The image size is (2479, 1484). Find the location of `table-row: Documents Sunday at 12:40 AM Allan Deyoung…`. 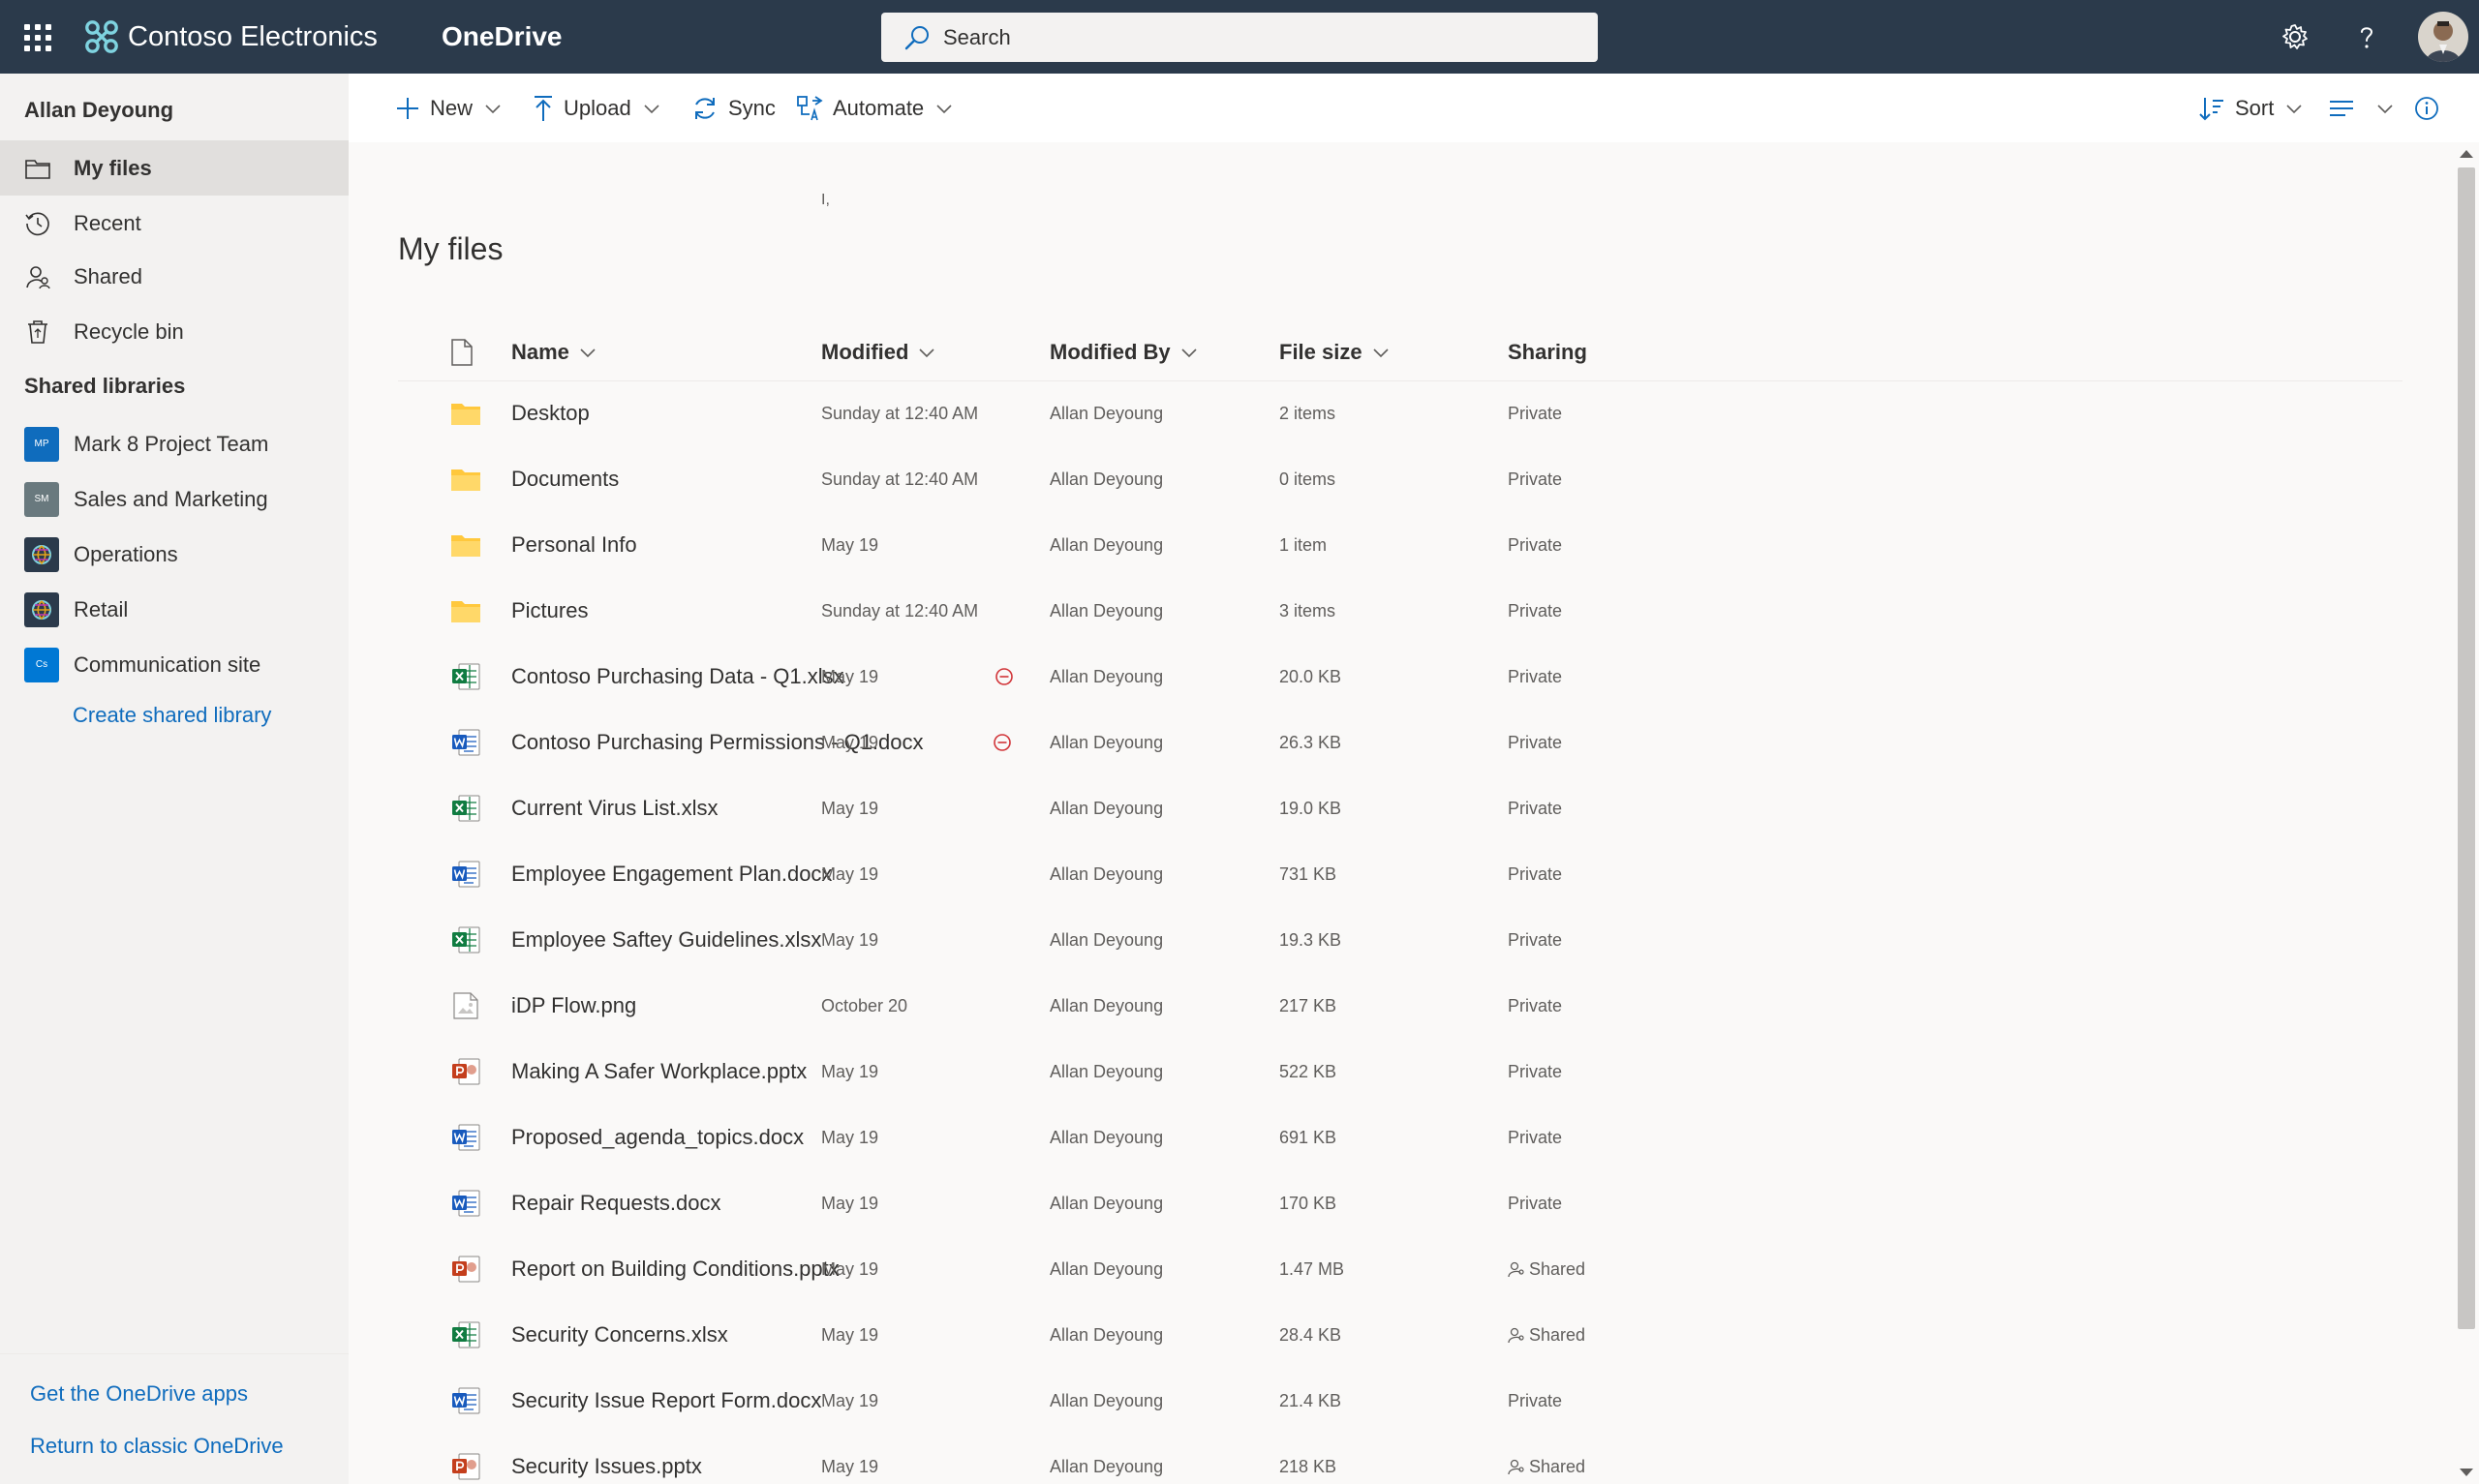

table-row: Documents Sunday at 12:40 AM Allan Deyoung… is located at coordinates (1400, 479).